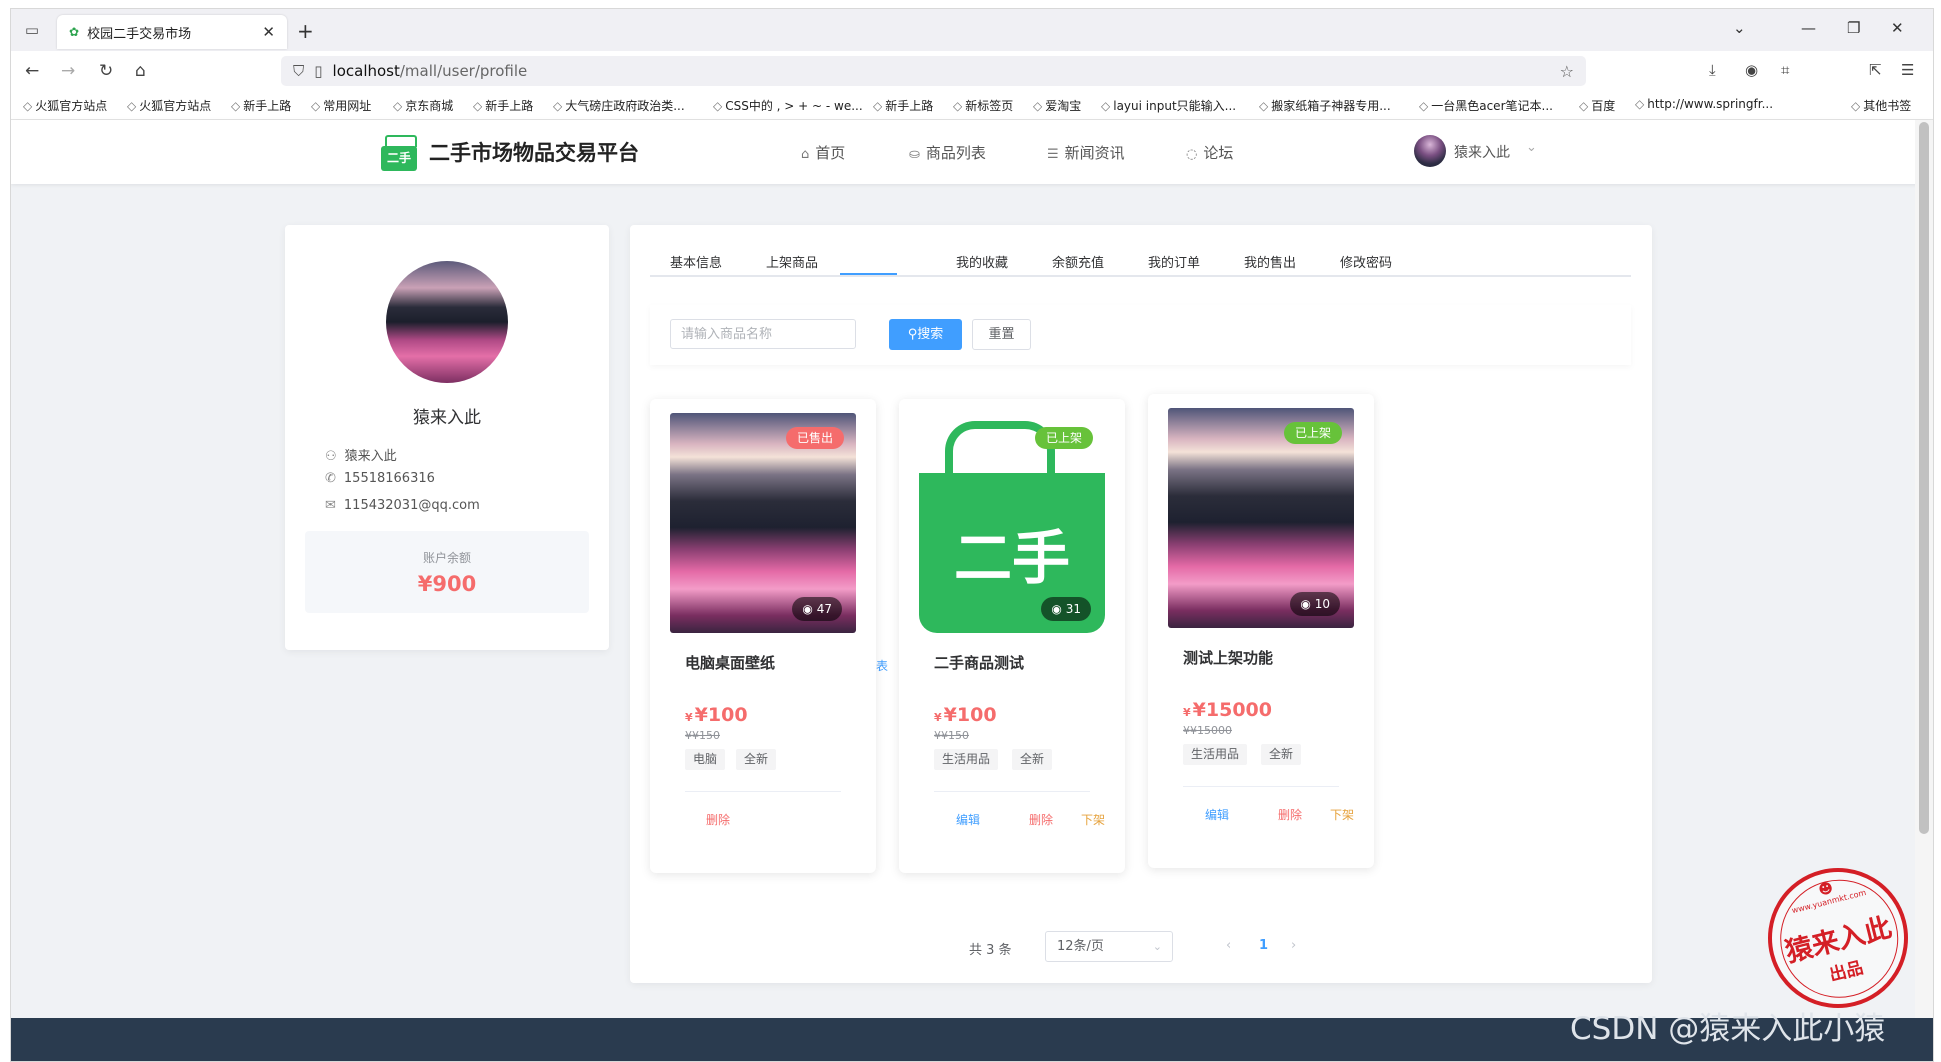  I want to click on tab-3: 我的收藏, so click(982, 261).